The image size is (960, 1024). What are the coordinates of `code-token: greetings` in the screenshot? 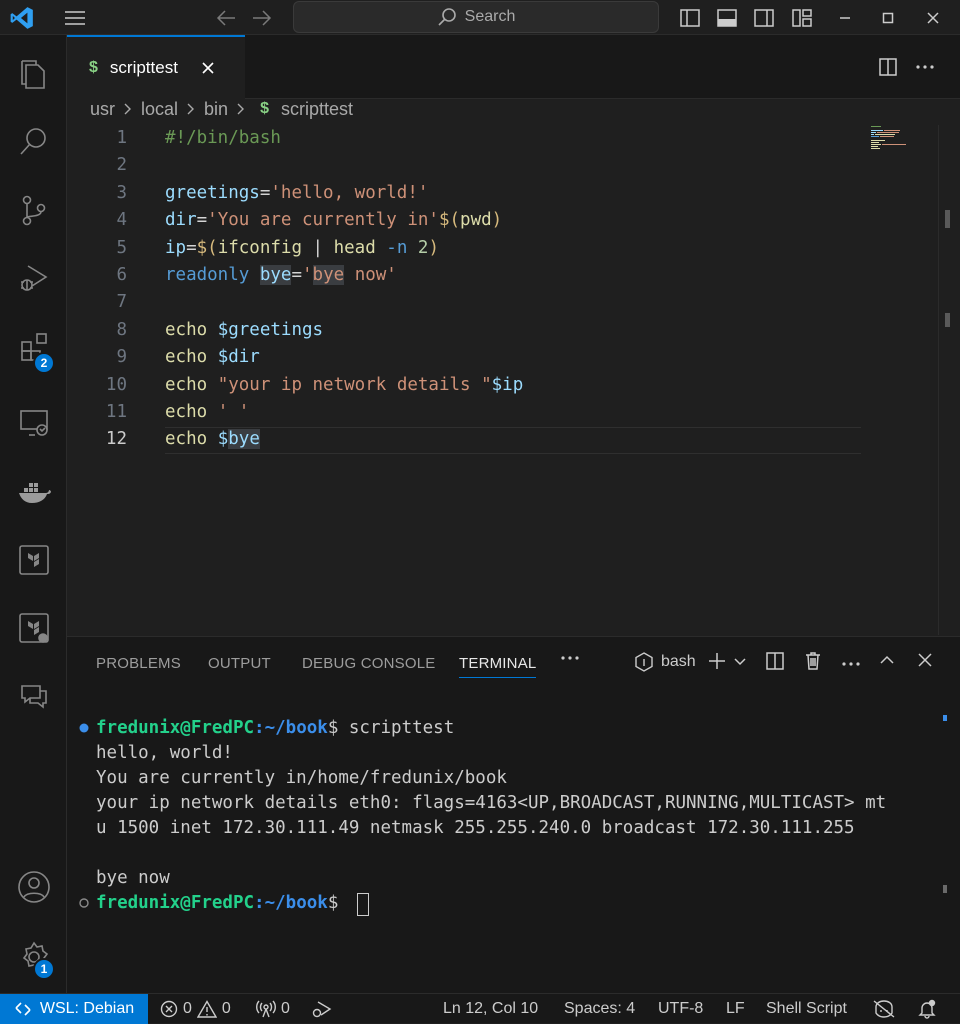 It's located at (212, 192).